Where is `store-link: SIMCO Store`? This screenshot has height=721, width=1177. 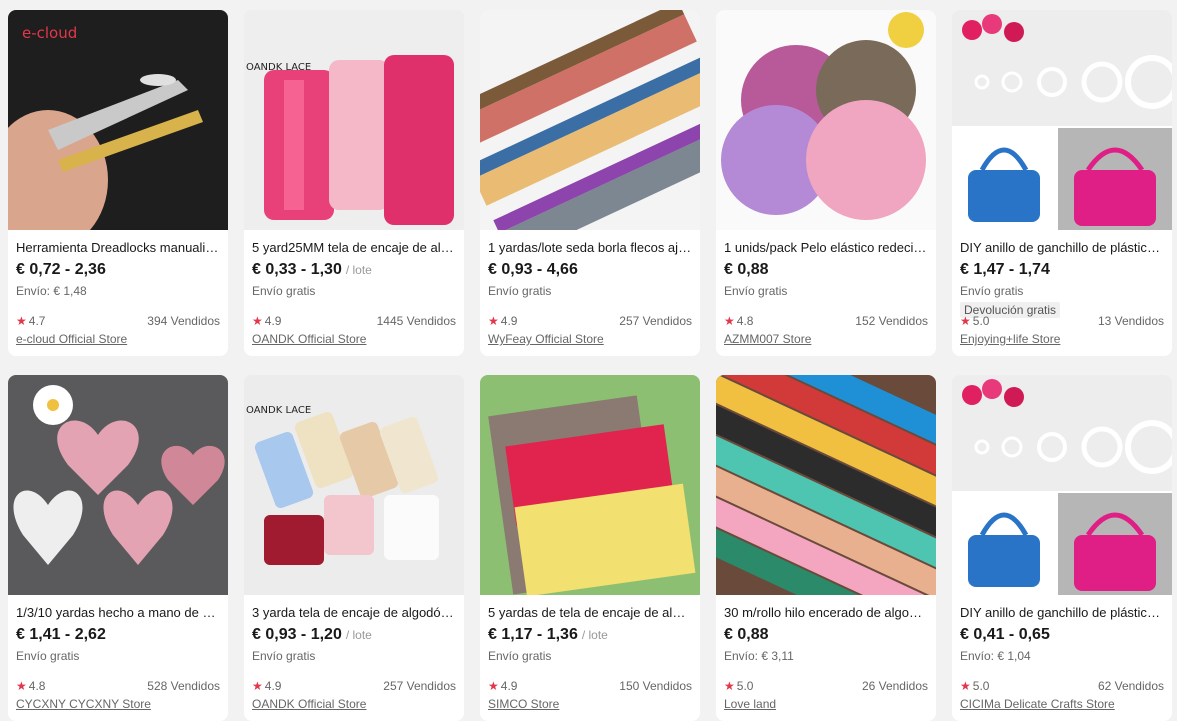 store-link: SIMCO Store is located at coordinates (523, 704).